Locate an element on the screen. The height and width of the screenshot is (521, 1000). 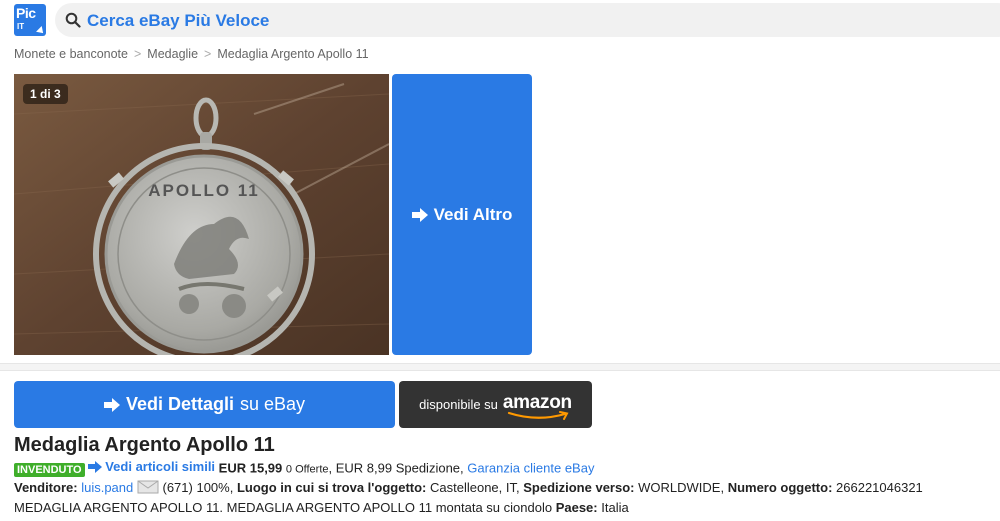
seller-feedback: (671) 100%, is located at coordinates (198, 487).